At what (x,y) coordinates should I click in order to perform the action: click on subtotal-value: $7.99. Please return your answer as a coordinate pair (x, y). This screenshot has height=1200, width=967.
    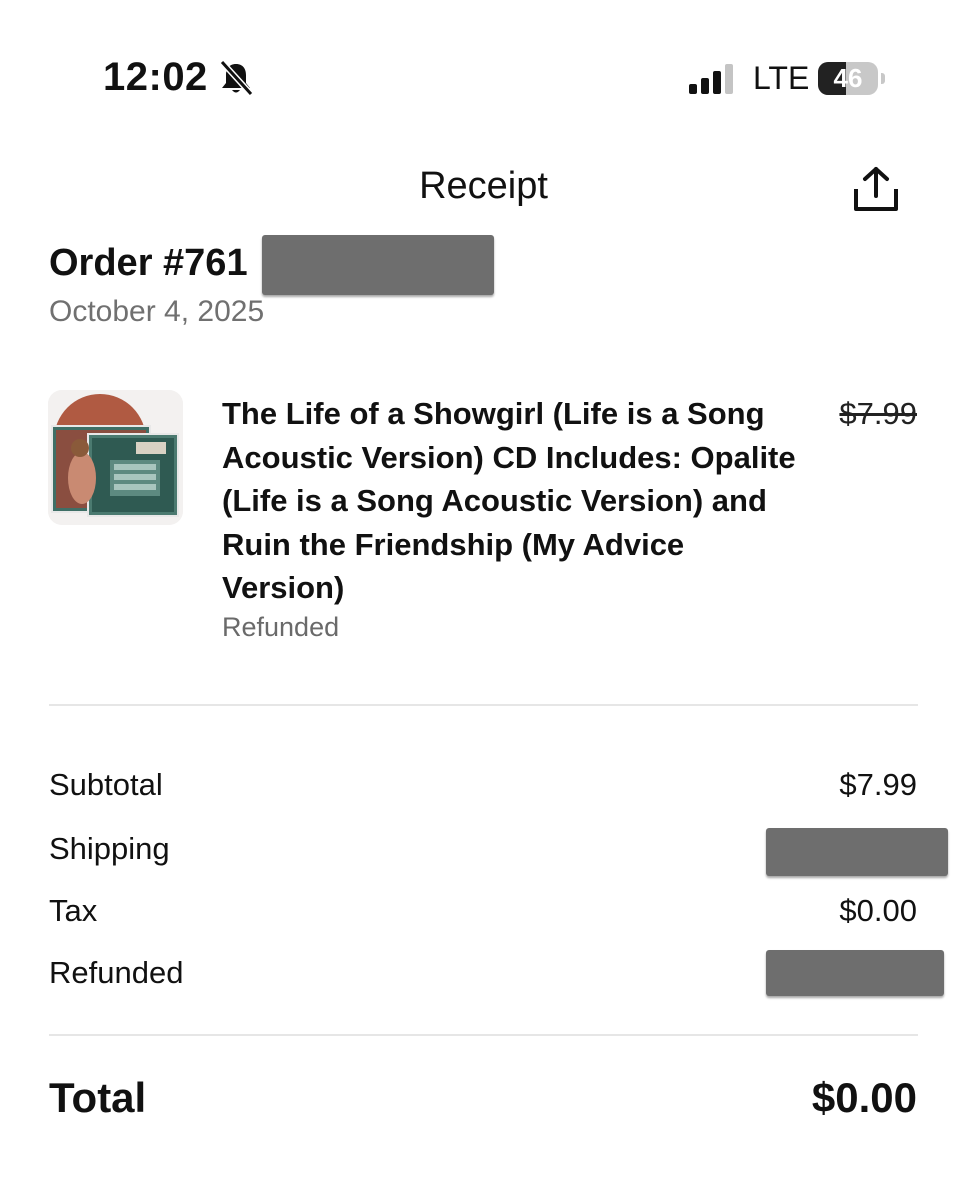
    Looking at the image, I should click on (878, 784).